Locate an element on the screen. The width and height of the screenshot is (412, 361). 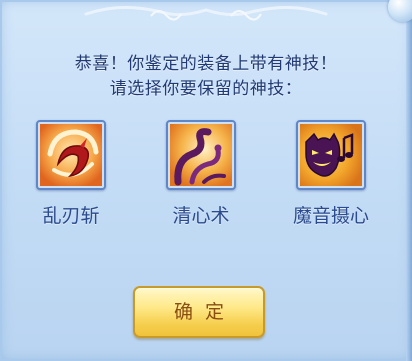
skill-option-3: 魔音摄心 is located at coordinates (331, 174).